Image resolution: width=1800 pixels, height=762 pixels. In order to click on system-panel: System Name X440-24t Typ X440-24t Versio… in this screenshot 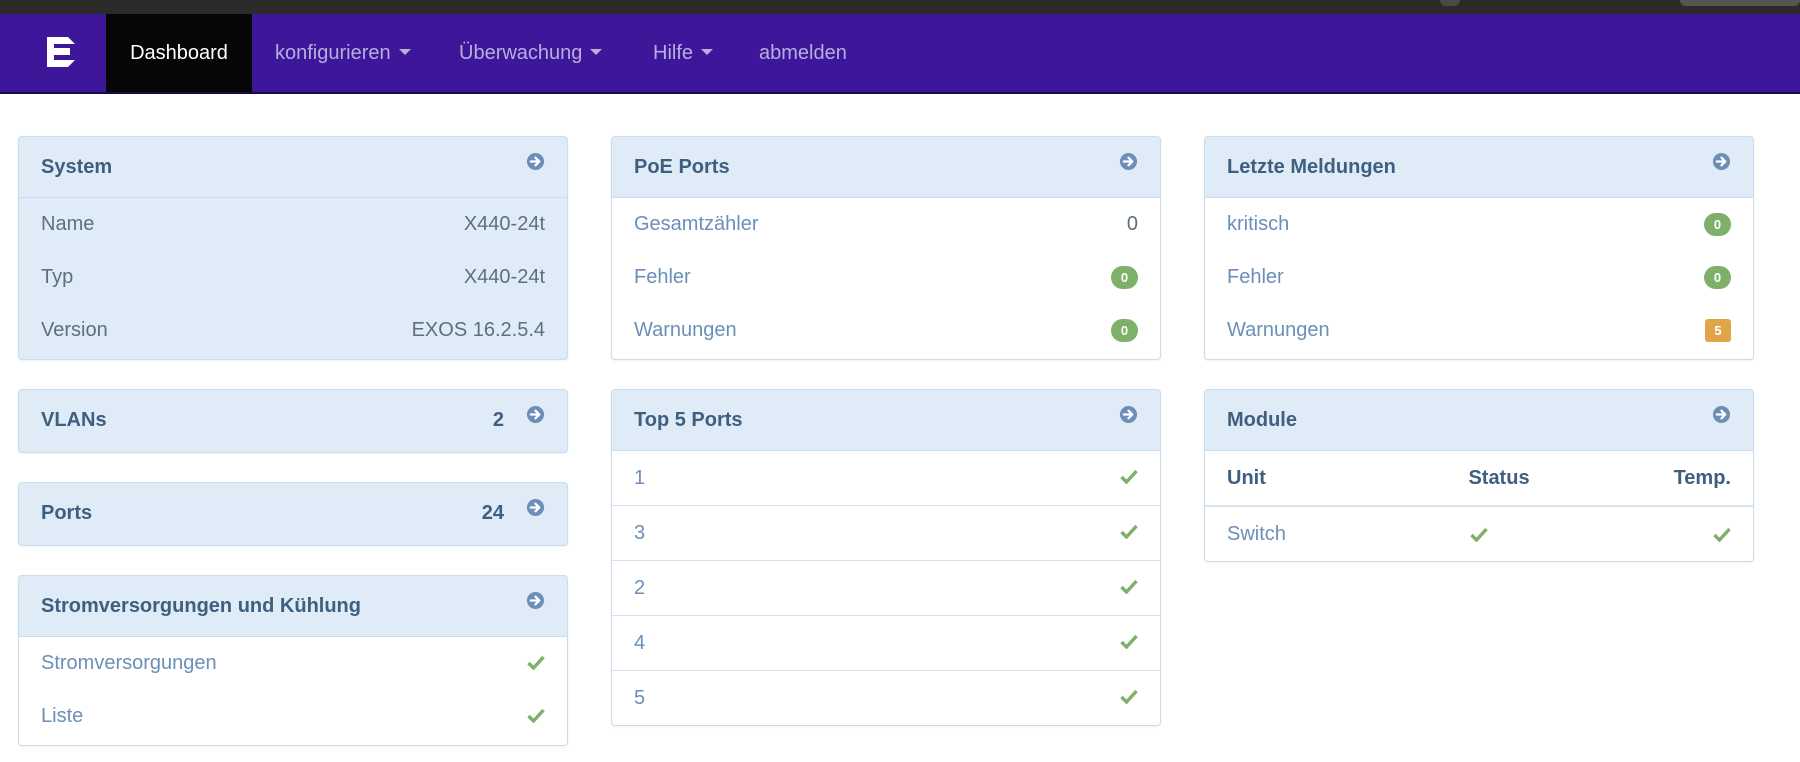, I will do `click(293, 248)`.